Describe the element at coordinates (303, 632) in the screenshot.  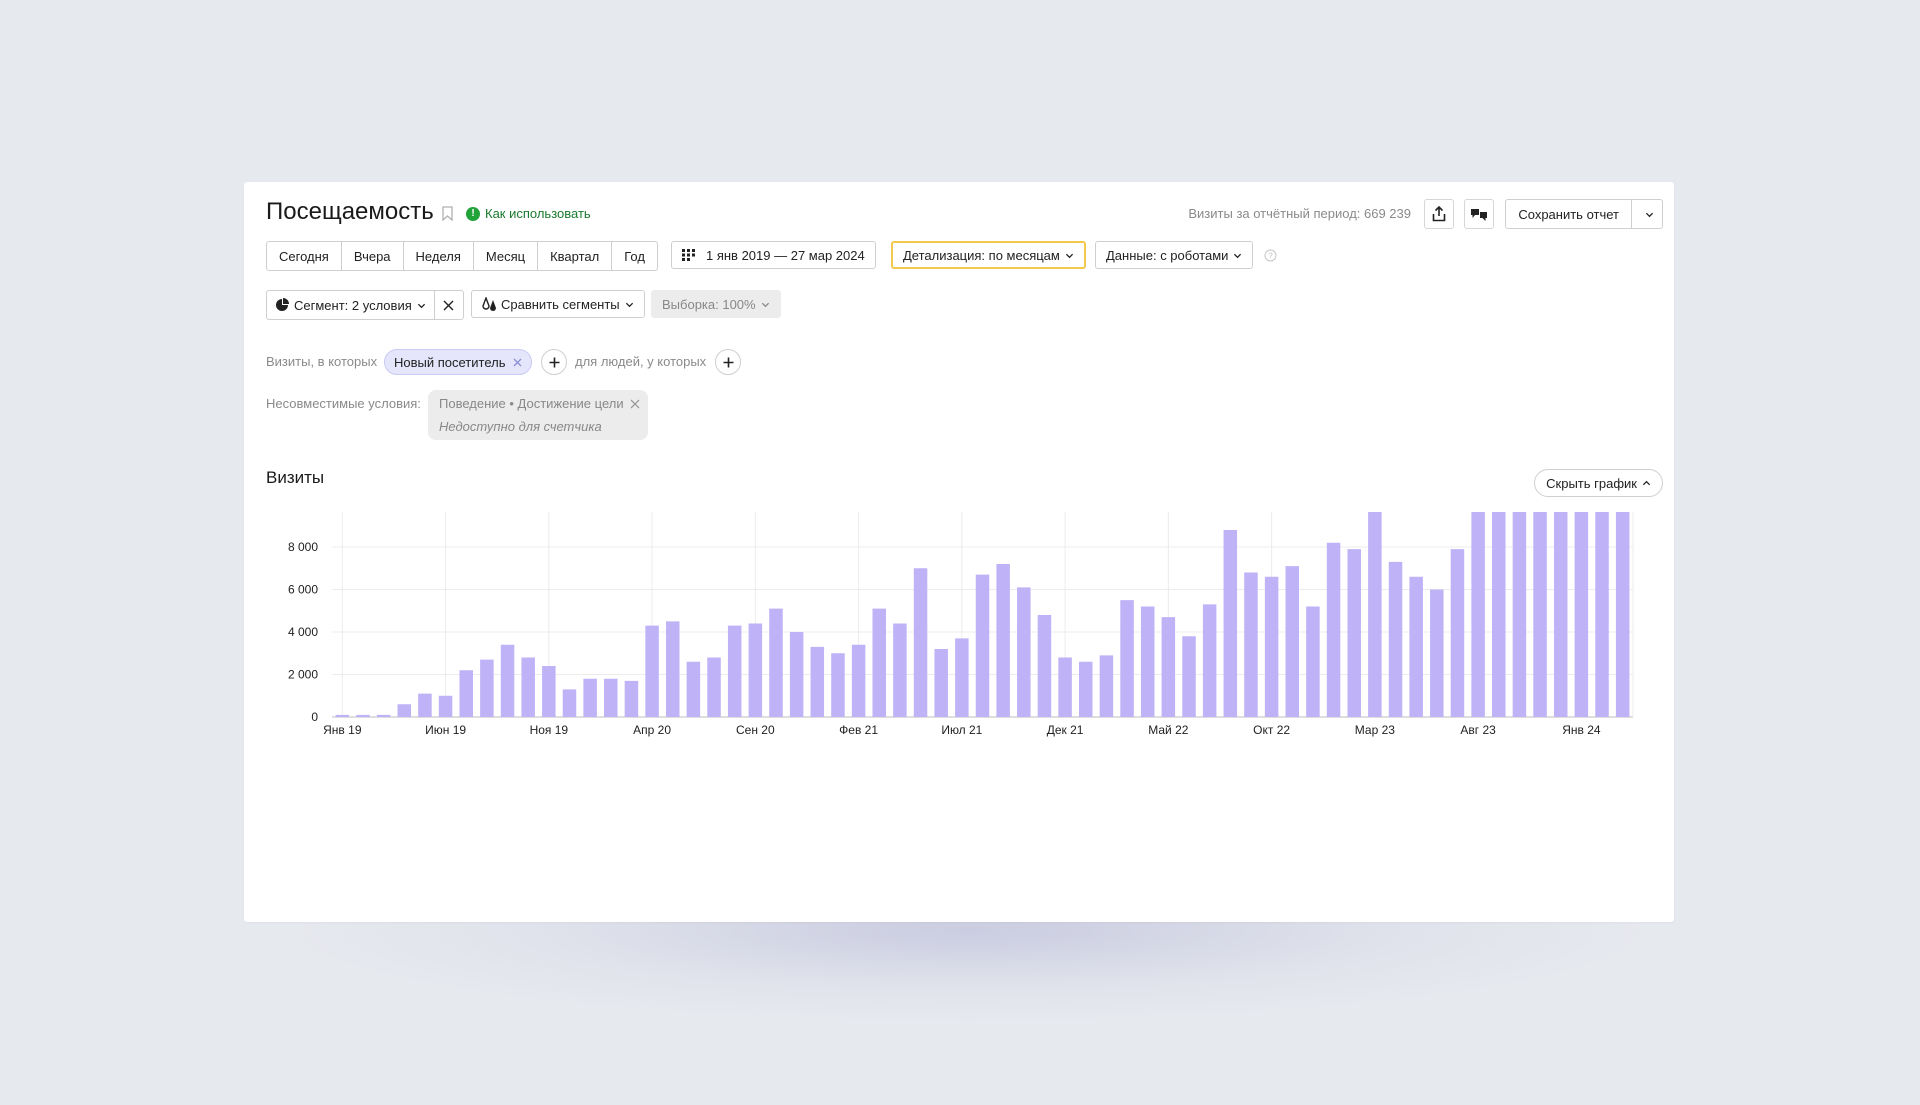
I see `y-tick-label: 4 000` at that location.